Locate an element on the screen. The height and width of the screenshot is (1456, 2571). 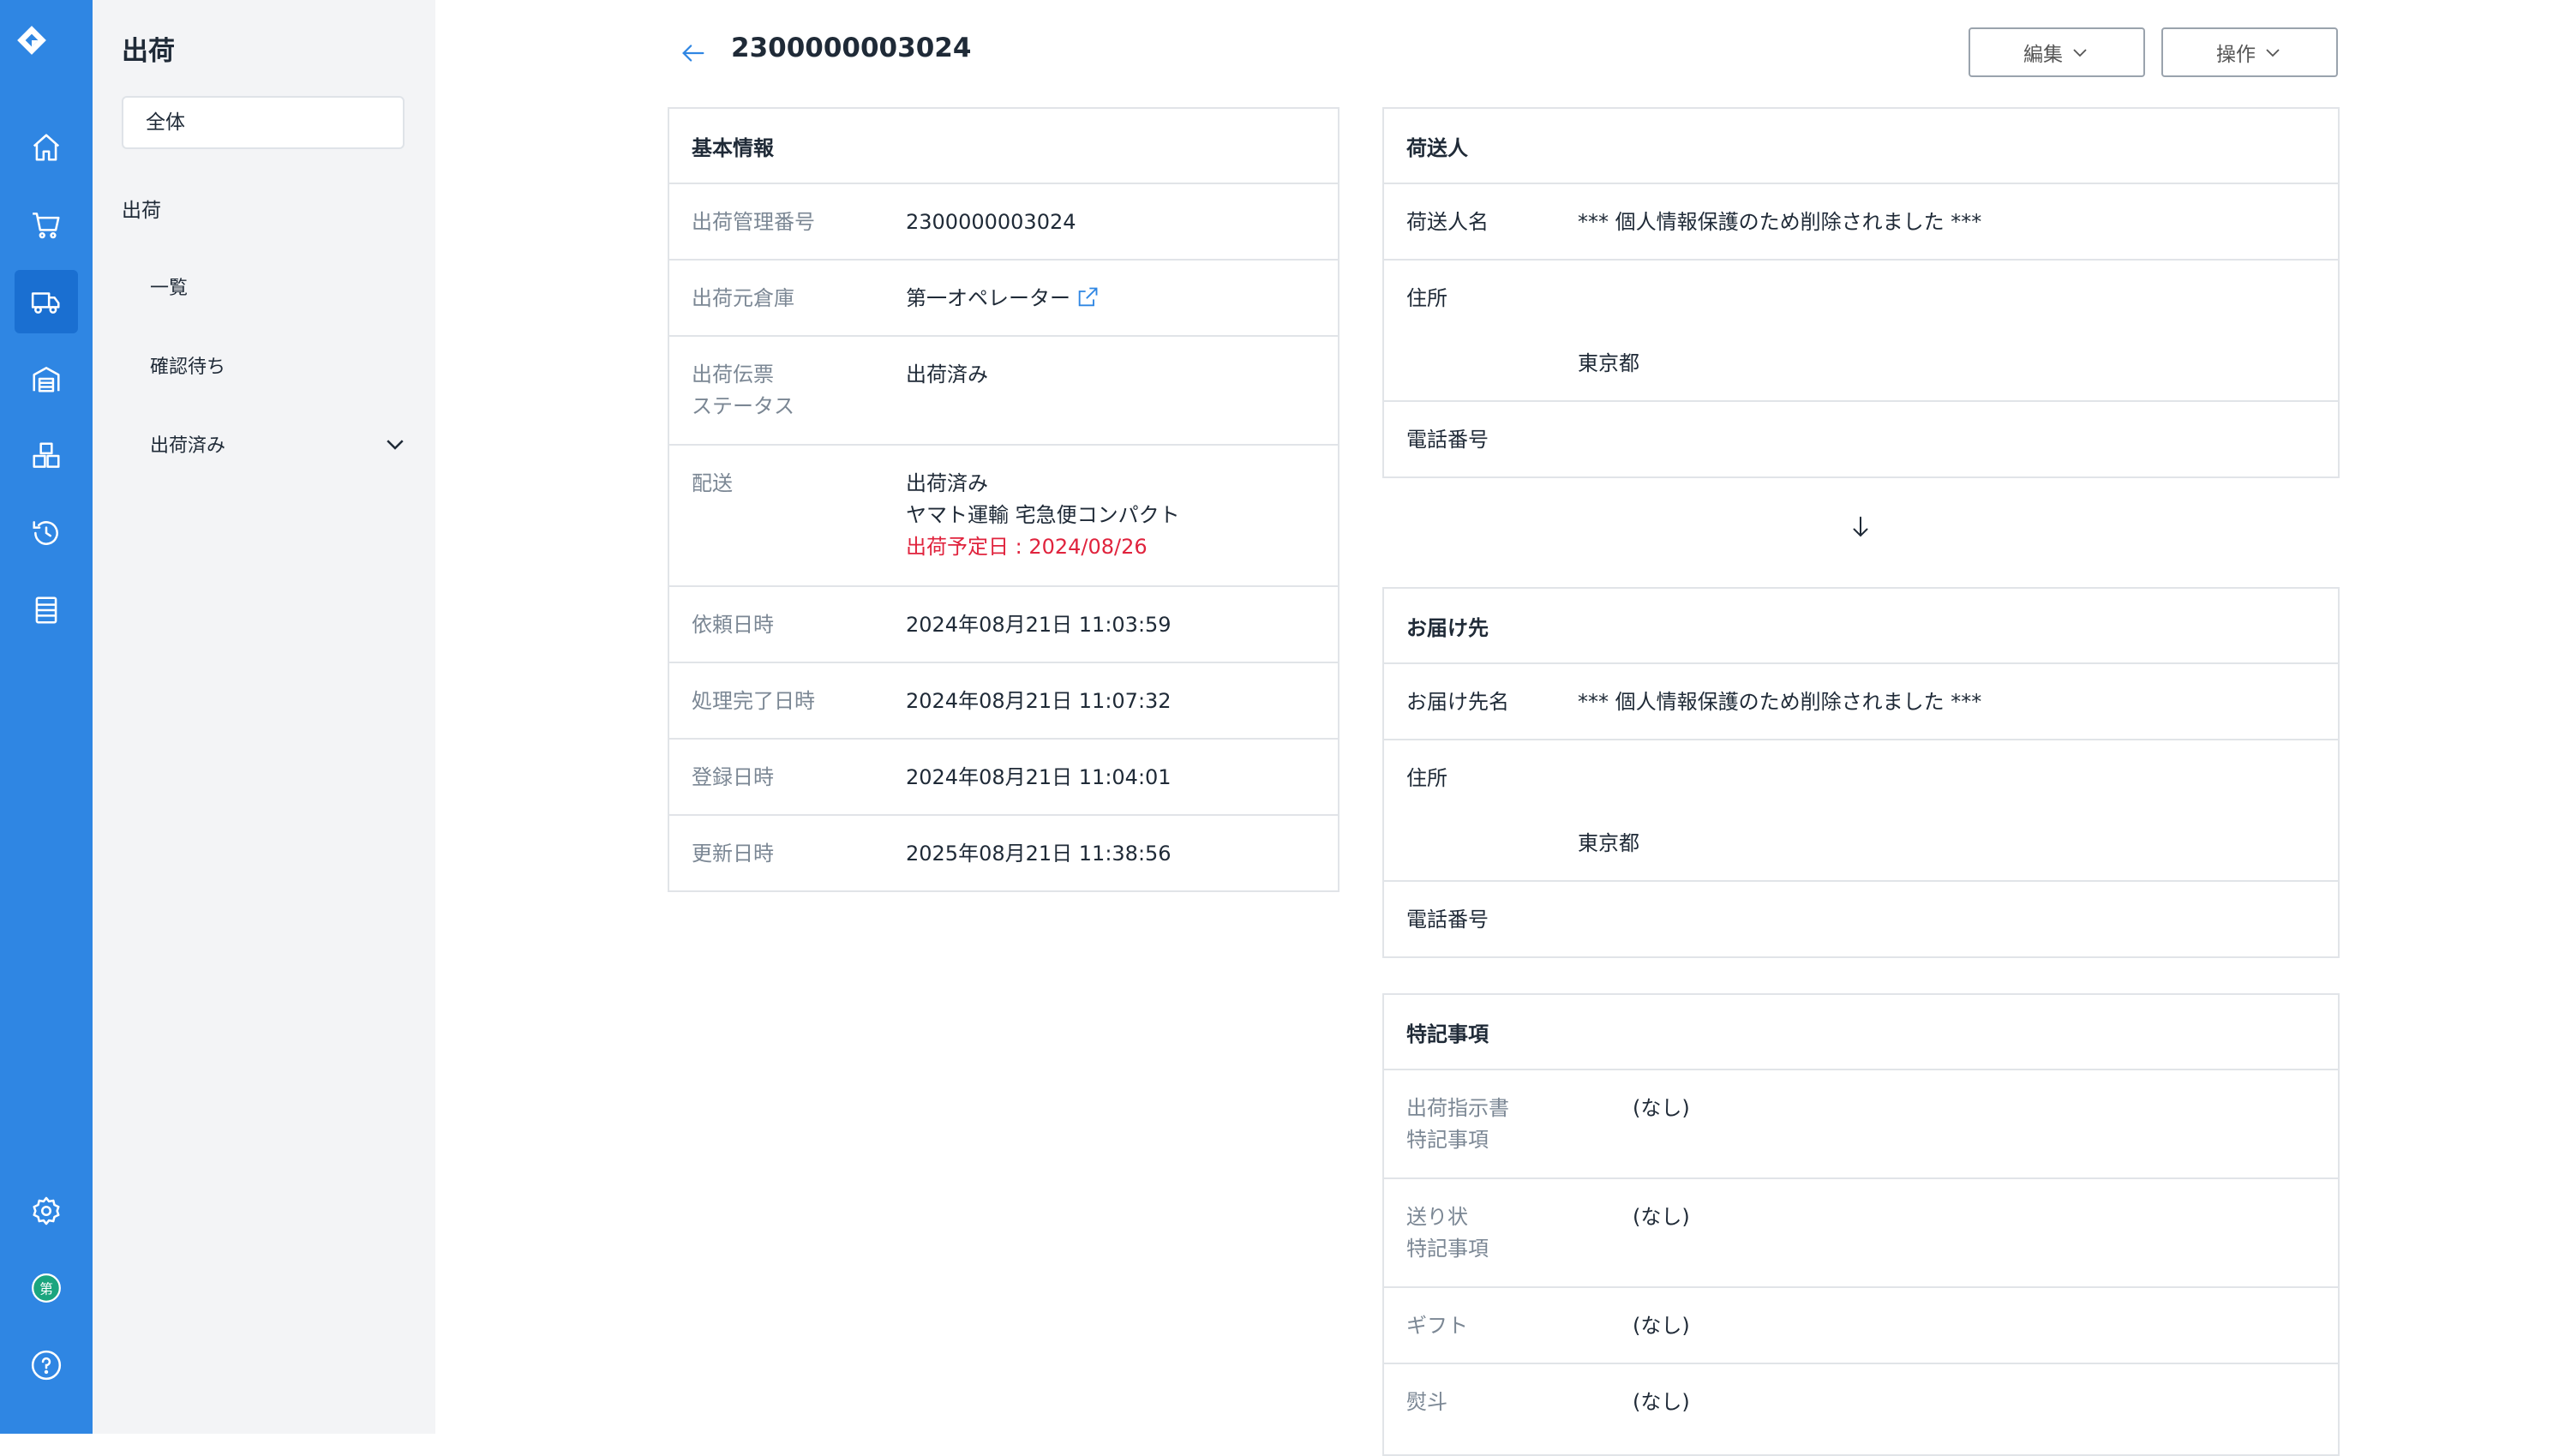
notes-title: 特記事項 is located at coordinates (1861, 1033).